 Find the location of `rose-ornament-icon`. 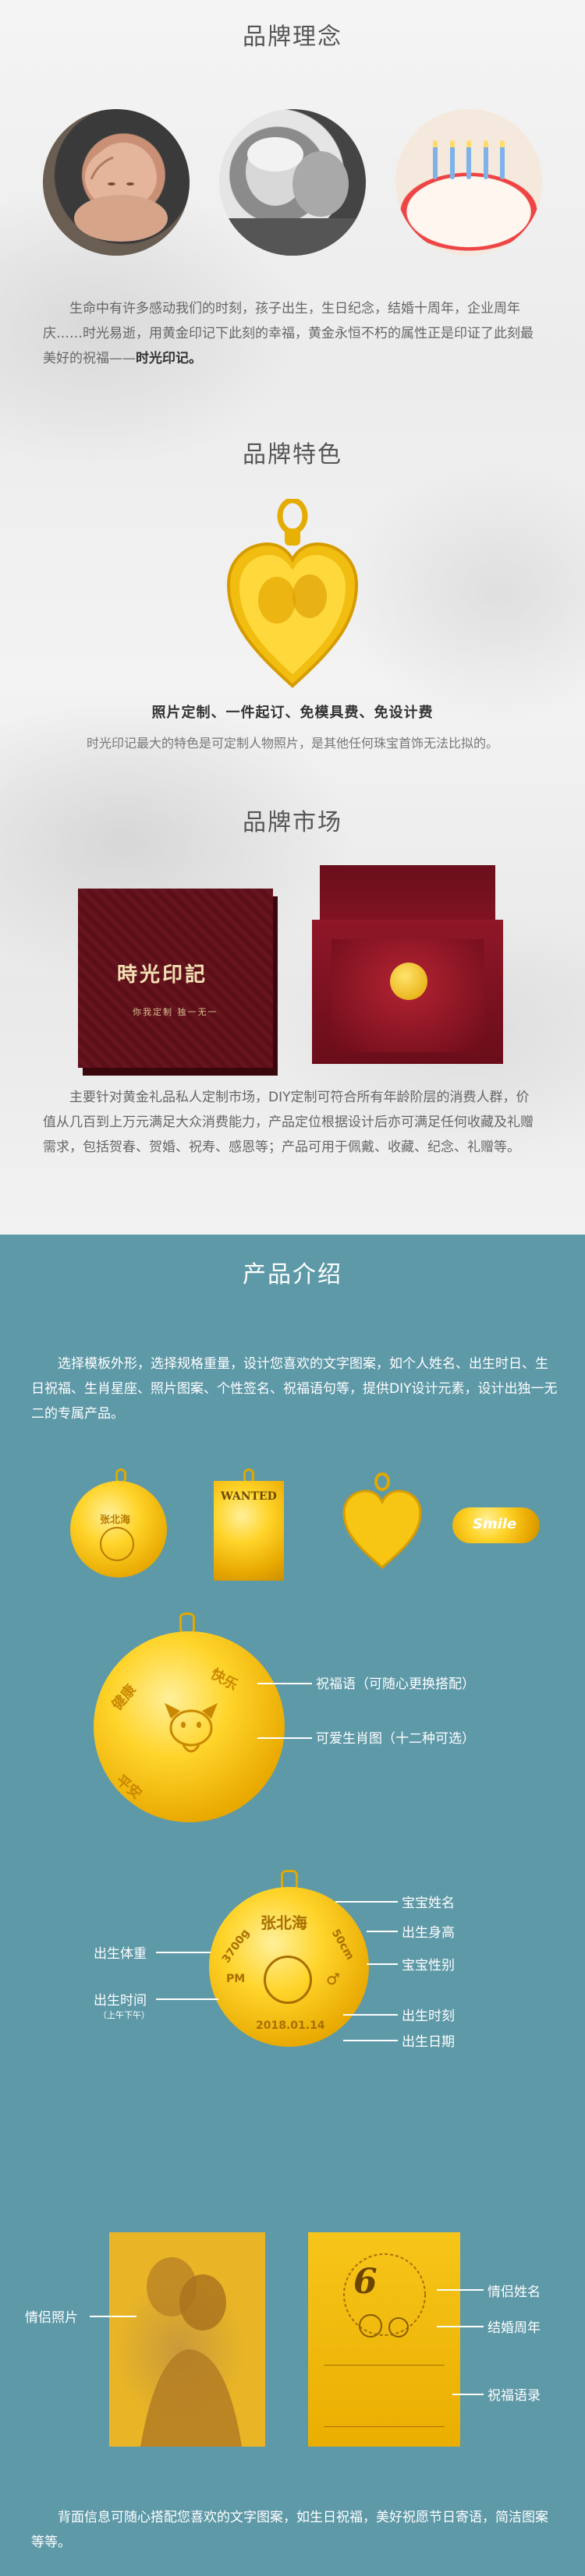

rose-ornament-icon is located at coordinates (385, 2295).